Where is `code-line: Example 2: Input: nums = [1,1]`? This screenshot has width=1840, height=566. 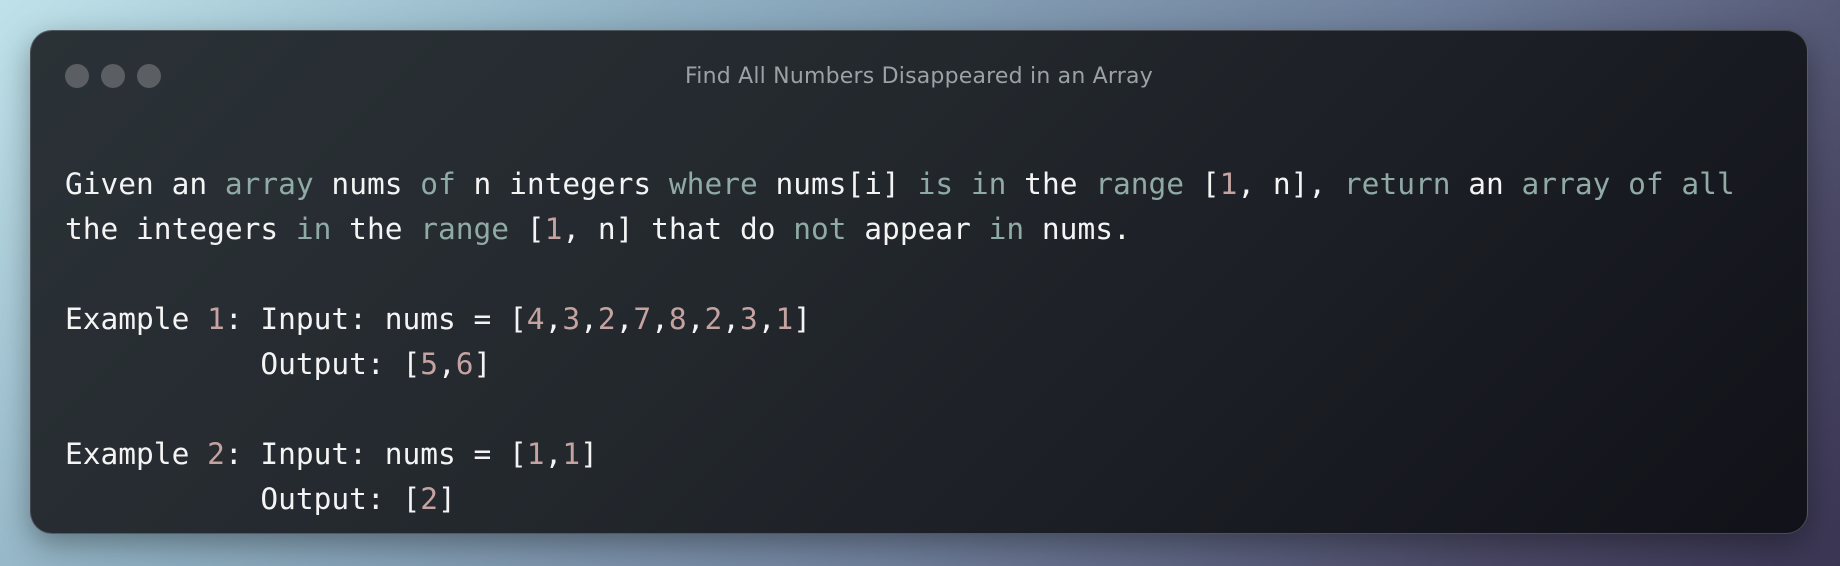
code-line: Example 2: Input: nums = [1,1] is located at coordinates (900, 454).